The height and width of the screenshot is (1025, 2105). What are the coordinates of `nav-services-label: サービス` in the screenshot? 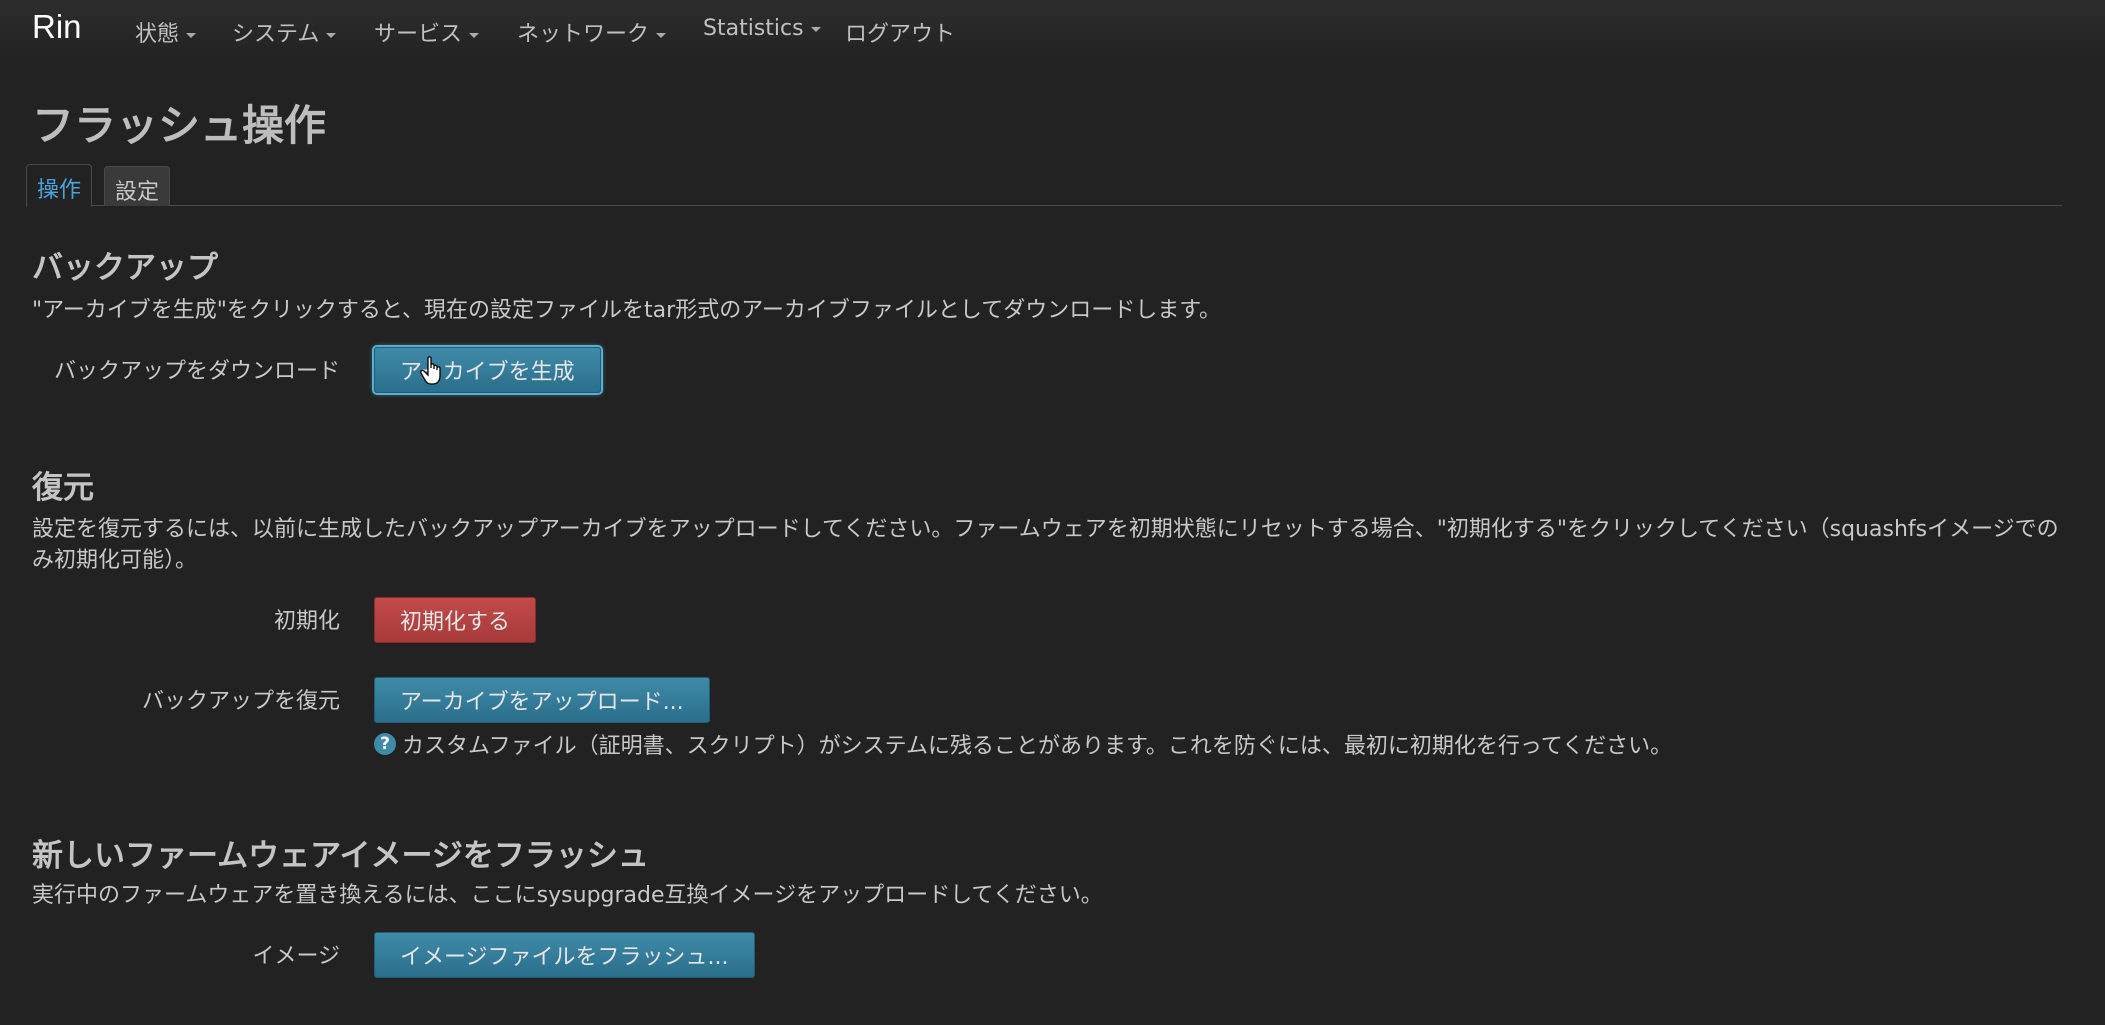 It's located at (418, 34).